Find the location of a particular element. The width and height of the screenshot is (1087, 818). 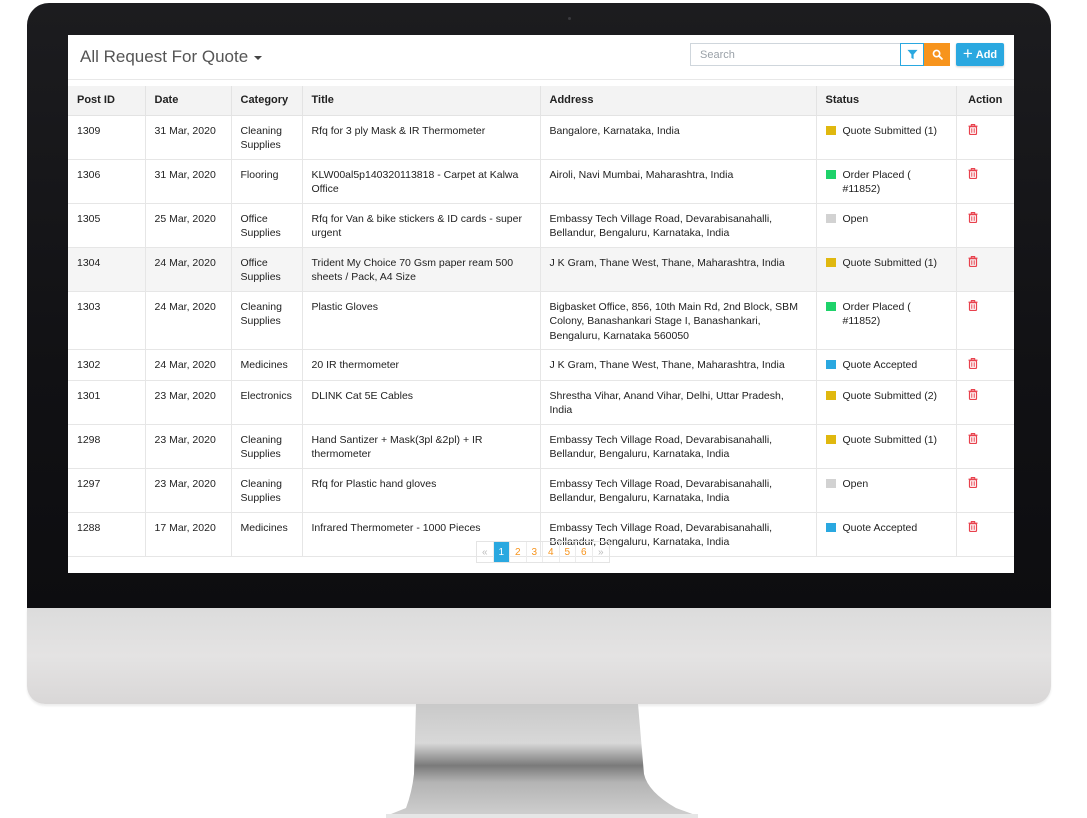

plus-icon: + is located at coordinates (967, 53).